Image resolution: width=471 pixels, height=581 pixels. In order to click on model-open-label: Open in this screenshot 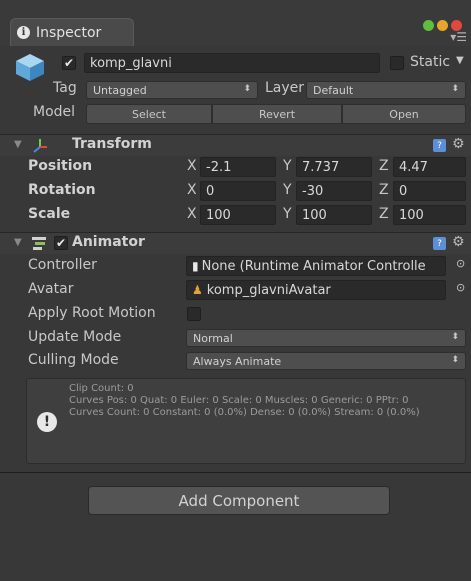, I will do `click(404, 114)`.